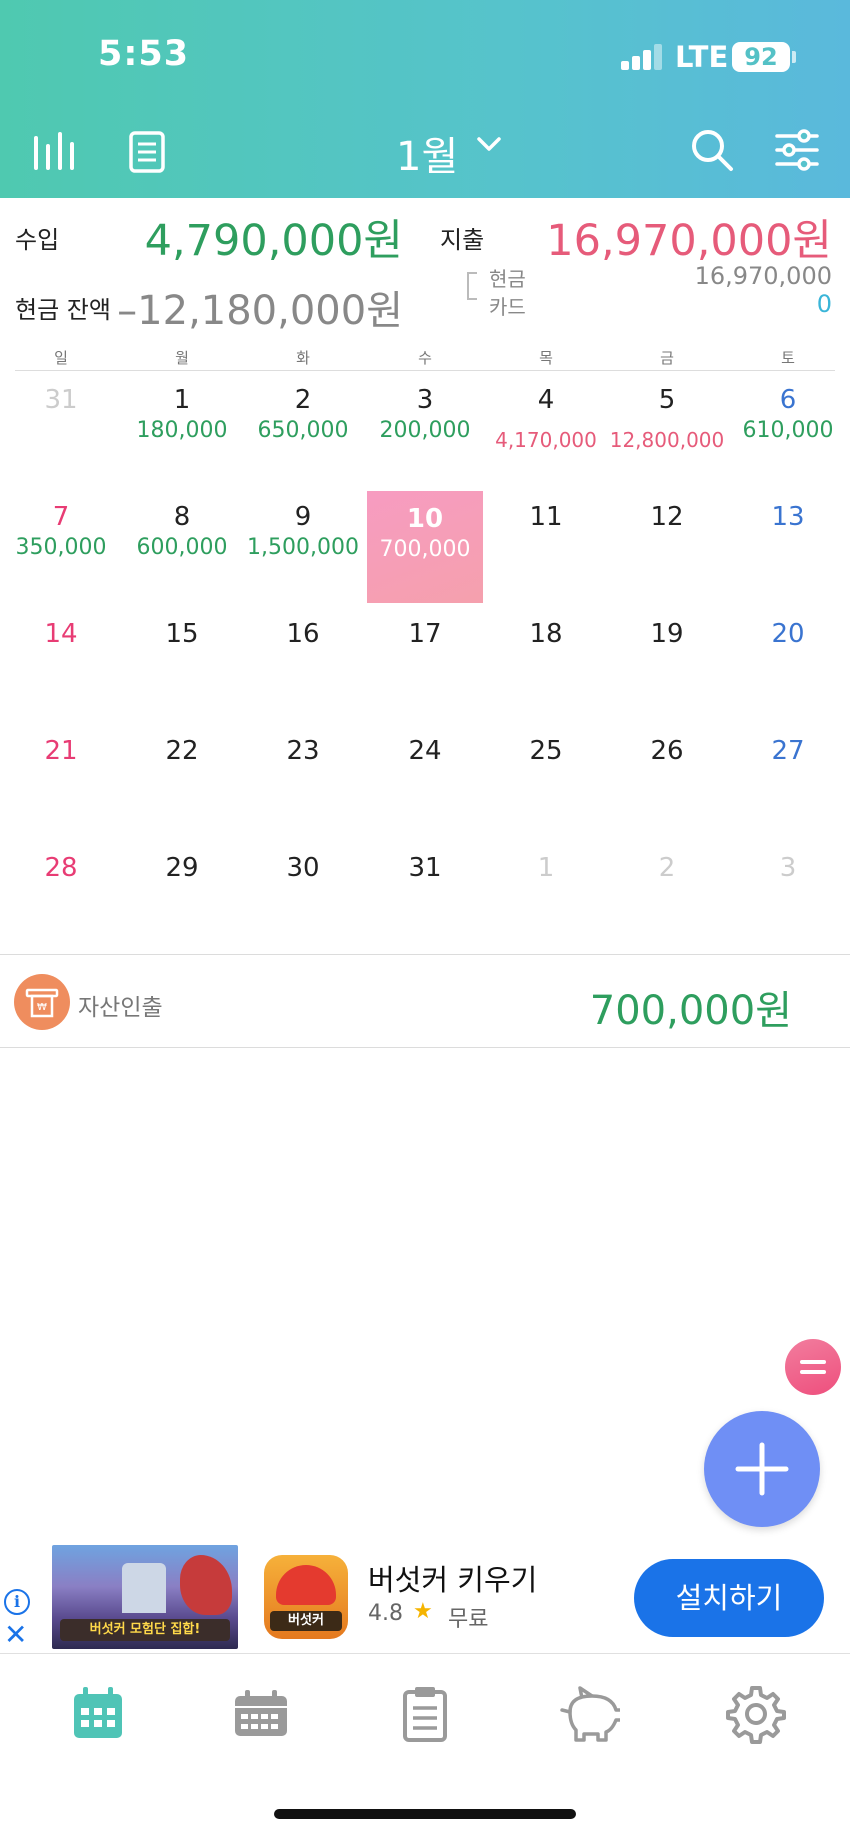 This screenshot has height=1839, width=850. Describe the element at coordinates (61, 358) in the screenshot. I see `weekday-sun: 일` at that location.